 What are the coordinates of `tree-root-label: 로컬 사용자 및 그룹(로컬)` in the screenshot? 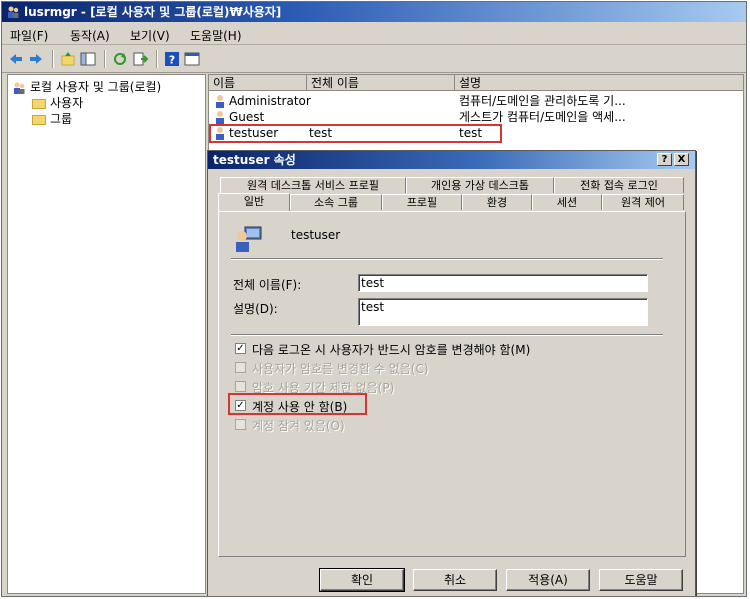 It's located at (96, 87).